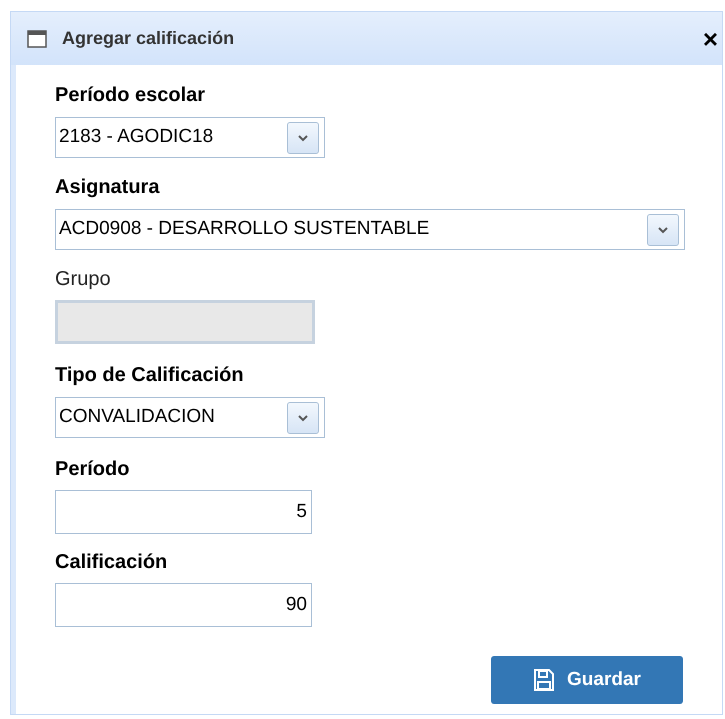 Image resolution: width=725 pixels, height=719 pixels. I want to click on input-field: 5, so click(183, 512).